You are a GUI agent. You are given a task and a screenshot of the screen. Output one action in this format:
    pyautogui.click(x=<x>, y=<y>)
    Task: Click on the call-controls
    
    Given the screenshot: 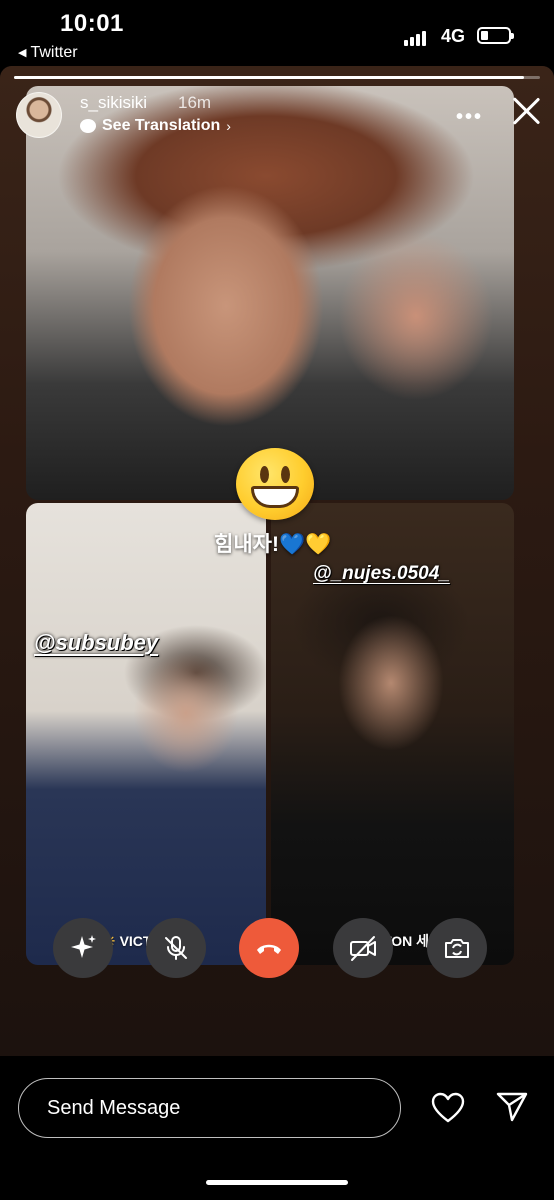 What is the action you would take?
    pyautogui.click(x=277, y=949)
    